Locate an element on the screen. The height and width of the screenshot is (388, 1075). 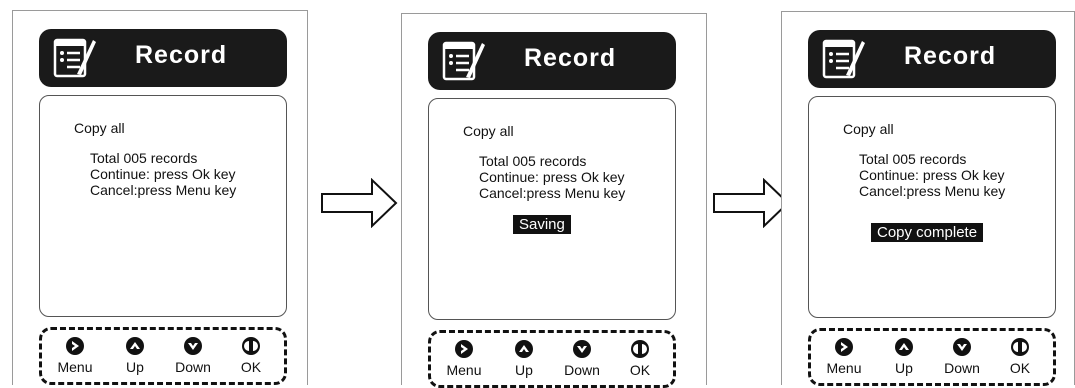
copy-complete-status: Copy complete is located at coordinates (927, 232).